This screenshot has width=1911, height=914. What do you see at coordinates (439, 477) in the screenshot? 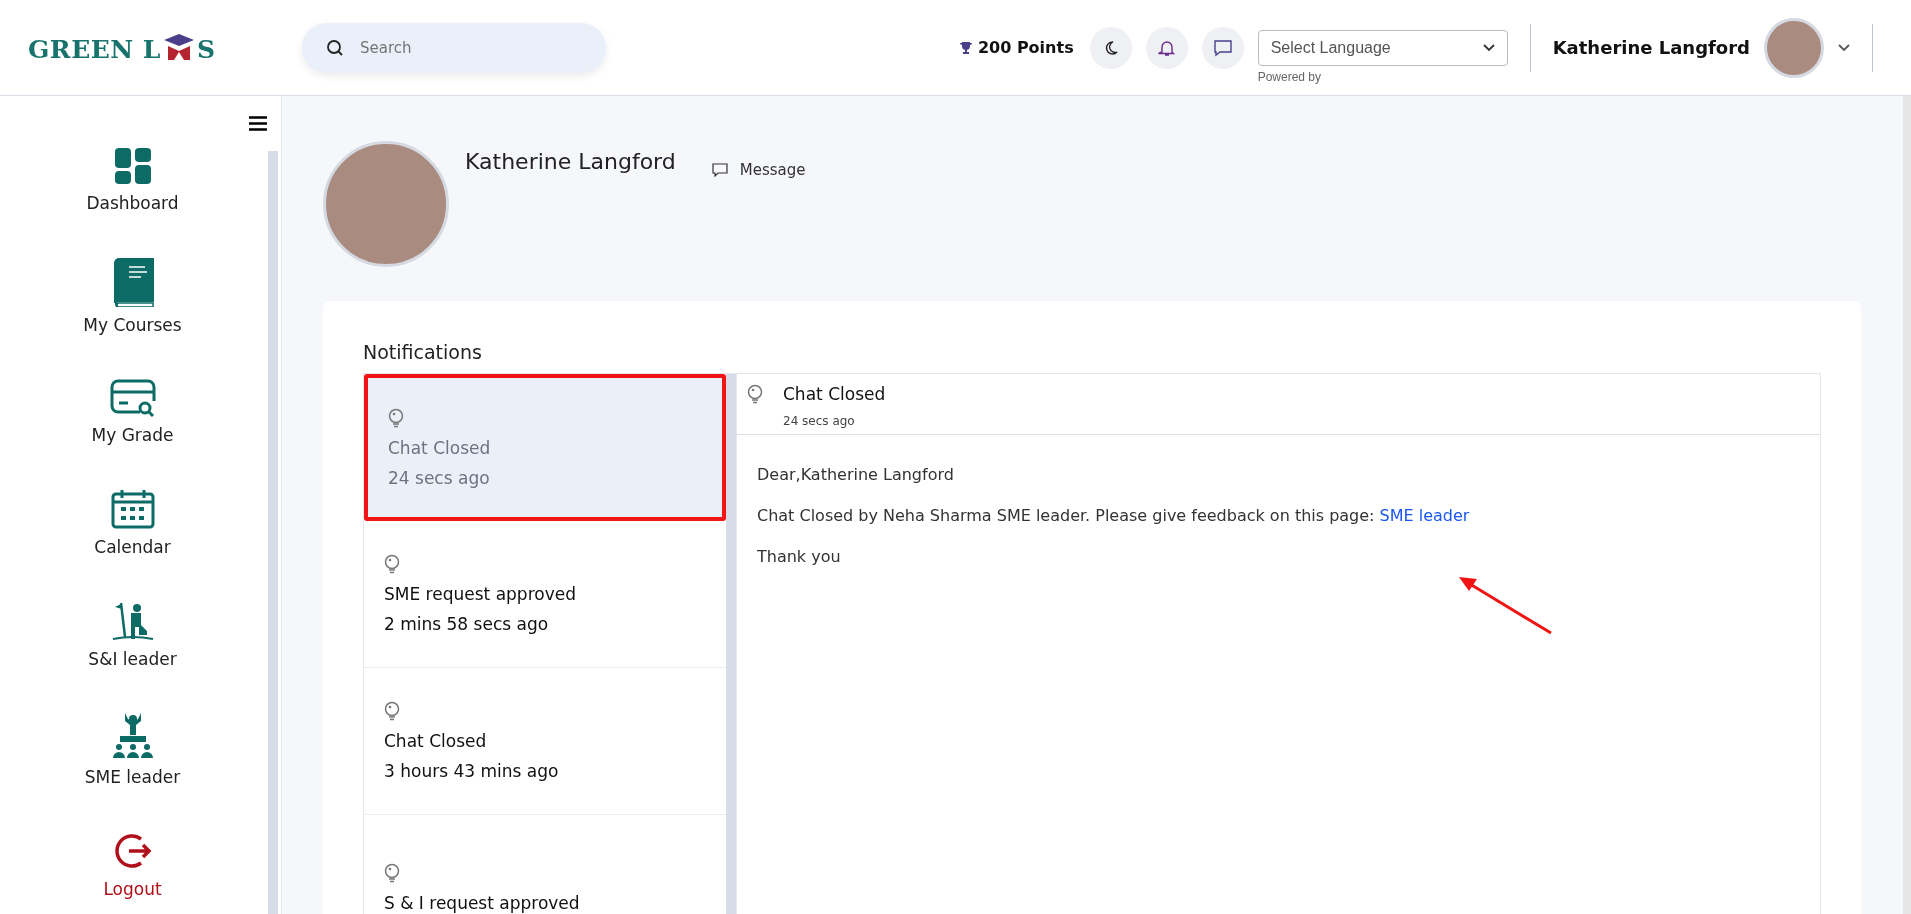
I see `notification-time: 24 secs ago` at bounding box center [439, 477].